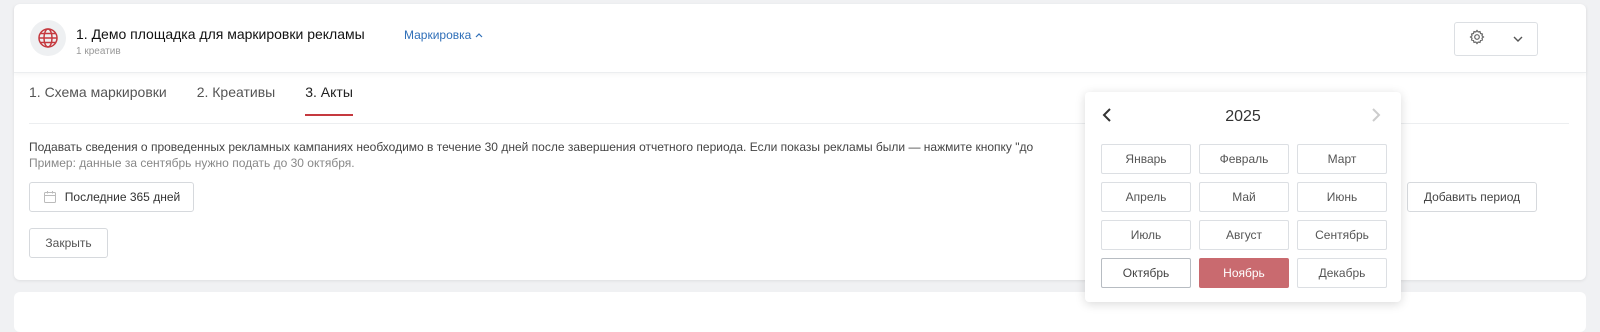 The width and height of the screenshot is (1600, 332). Describe the element at coordinates (68, 243) in the screenshot. I see `close-button: Закрыть` at that location.